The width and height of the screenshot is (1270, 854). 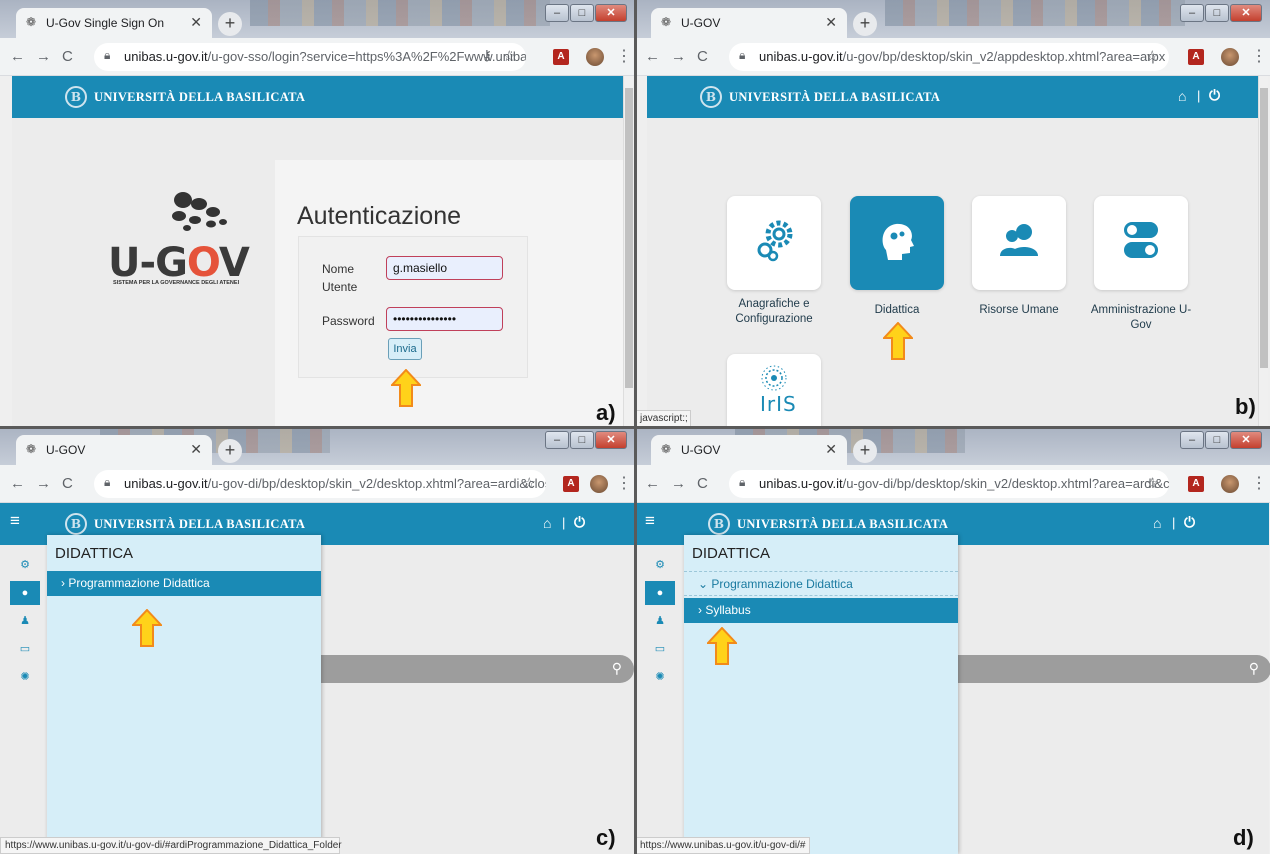 I want to click on tile-didattica, so click(x=897, y=243).